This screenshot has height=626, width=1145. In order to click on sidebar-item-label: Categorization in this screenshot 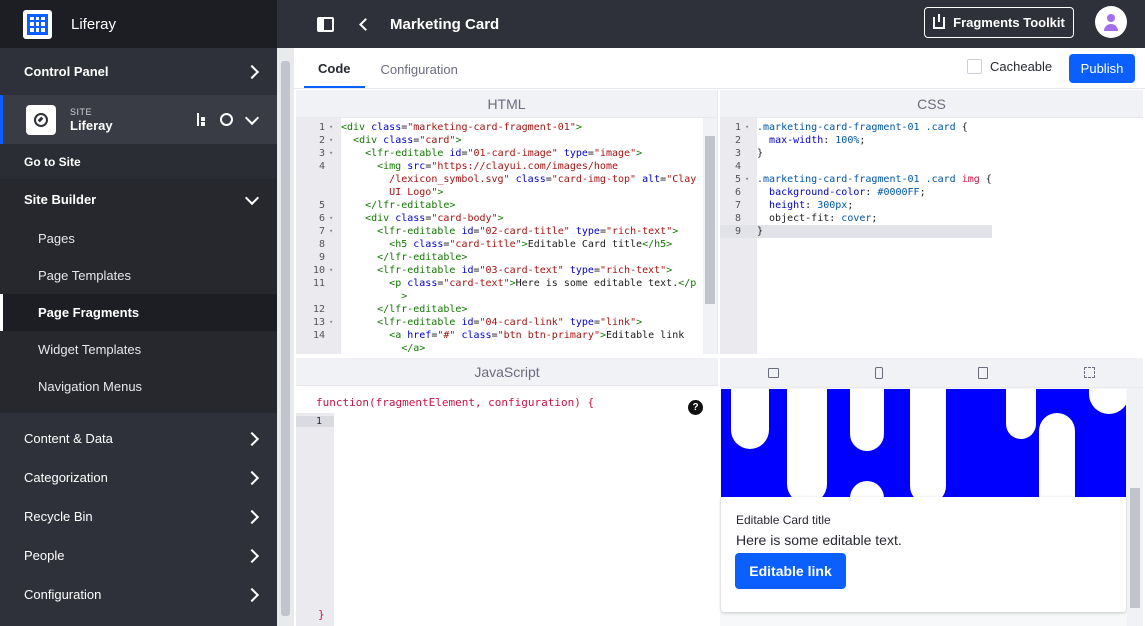, I will do `click(66, 477)`.